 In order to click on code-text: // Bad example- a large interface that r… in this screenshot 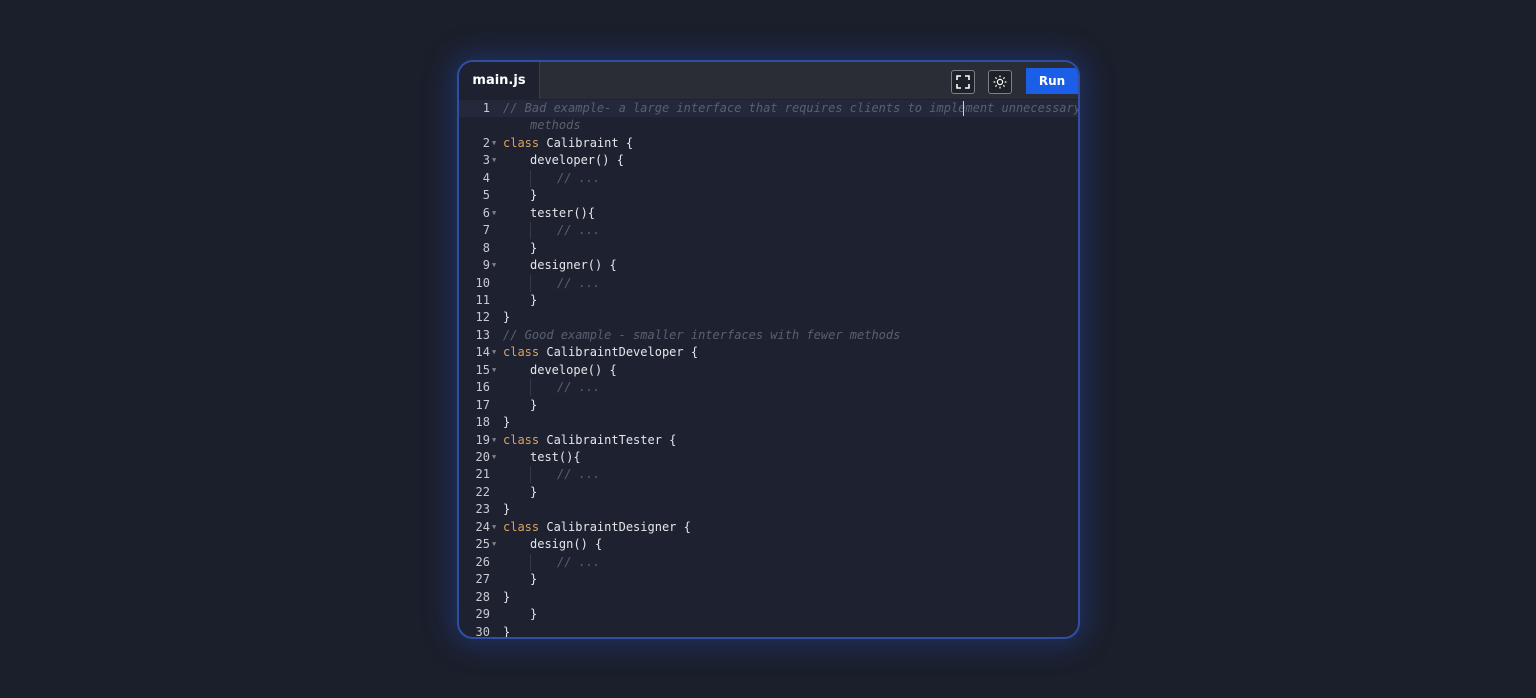, I will do `click(791, 108)`.